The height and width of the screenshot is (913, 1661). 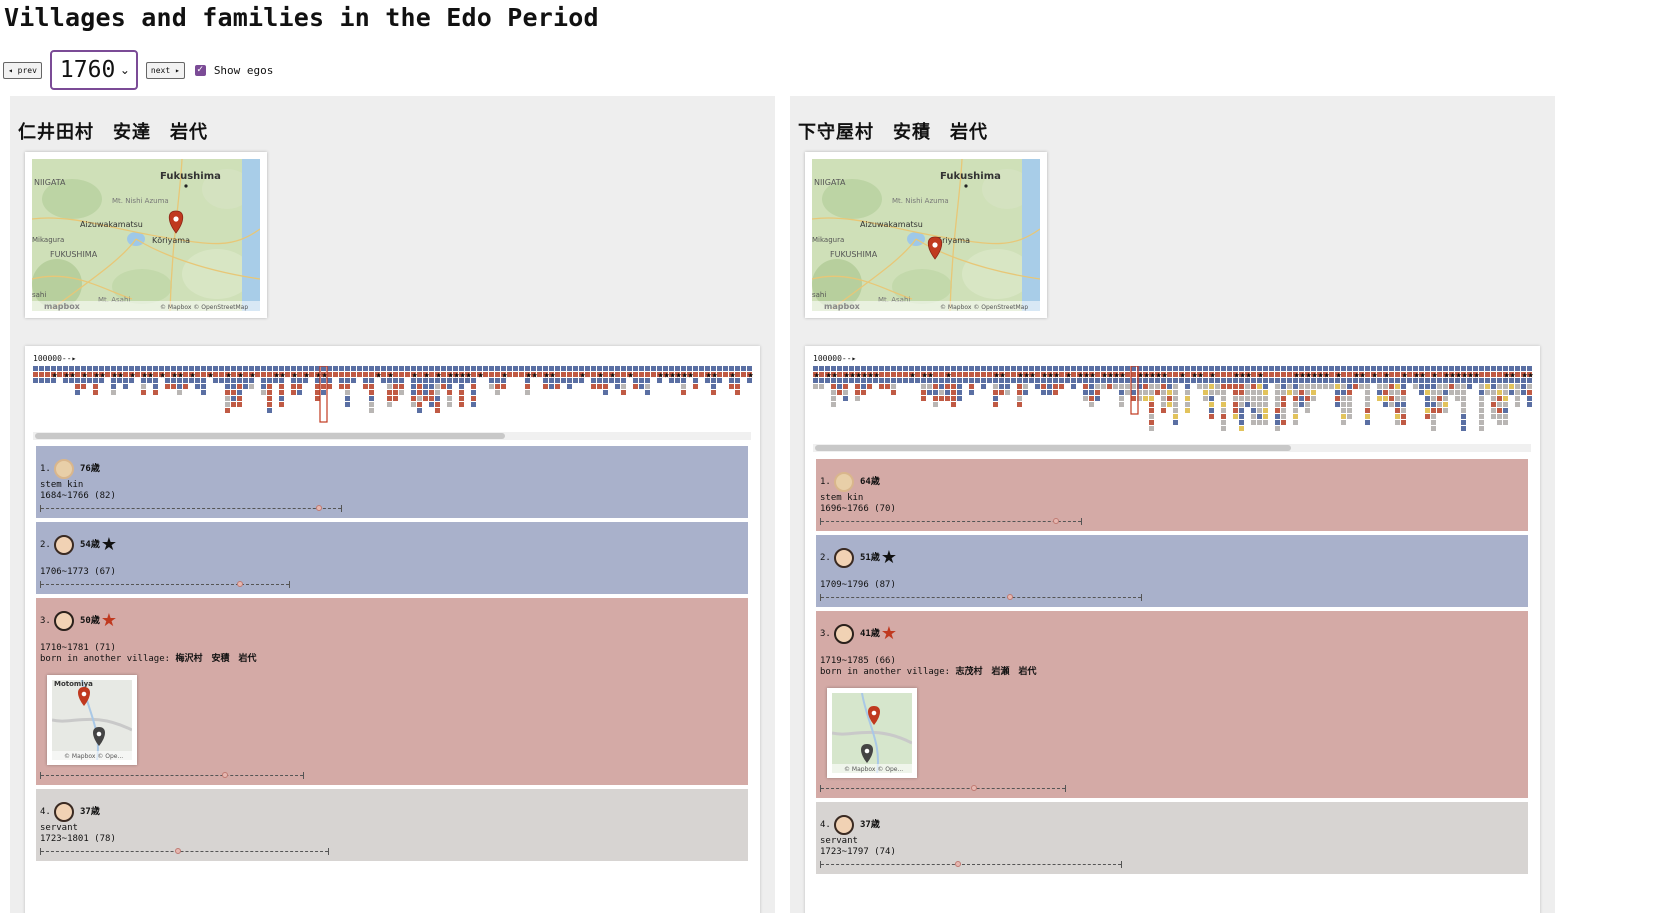 I want to click on member-card: 1. 64歳 stem kin 1696~1766 (70), so click(x=1172, y=495).